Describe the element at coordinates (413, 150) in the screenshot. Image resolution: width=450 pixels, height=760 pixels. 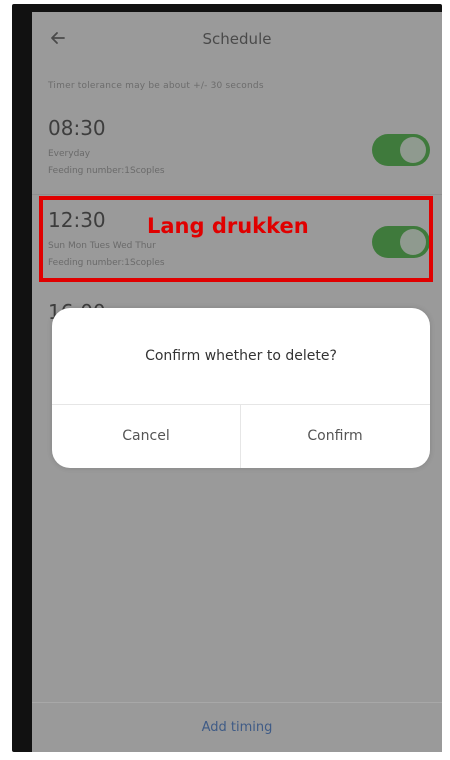
I see `toggle-knob` at that location.